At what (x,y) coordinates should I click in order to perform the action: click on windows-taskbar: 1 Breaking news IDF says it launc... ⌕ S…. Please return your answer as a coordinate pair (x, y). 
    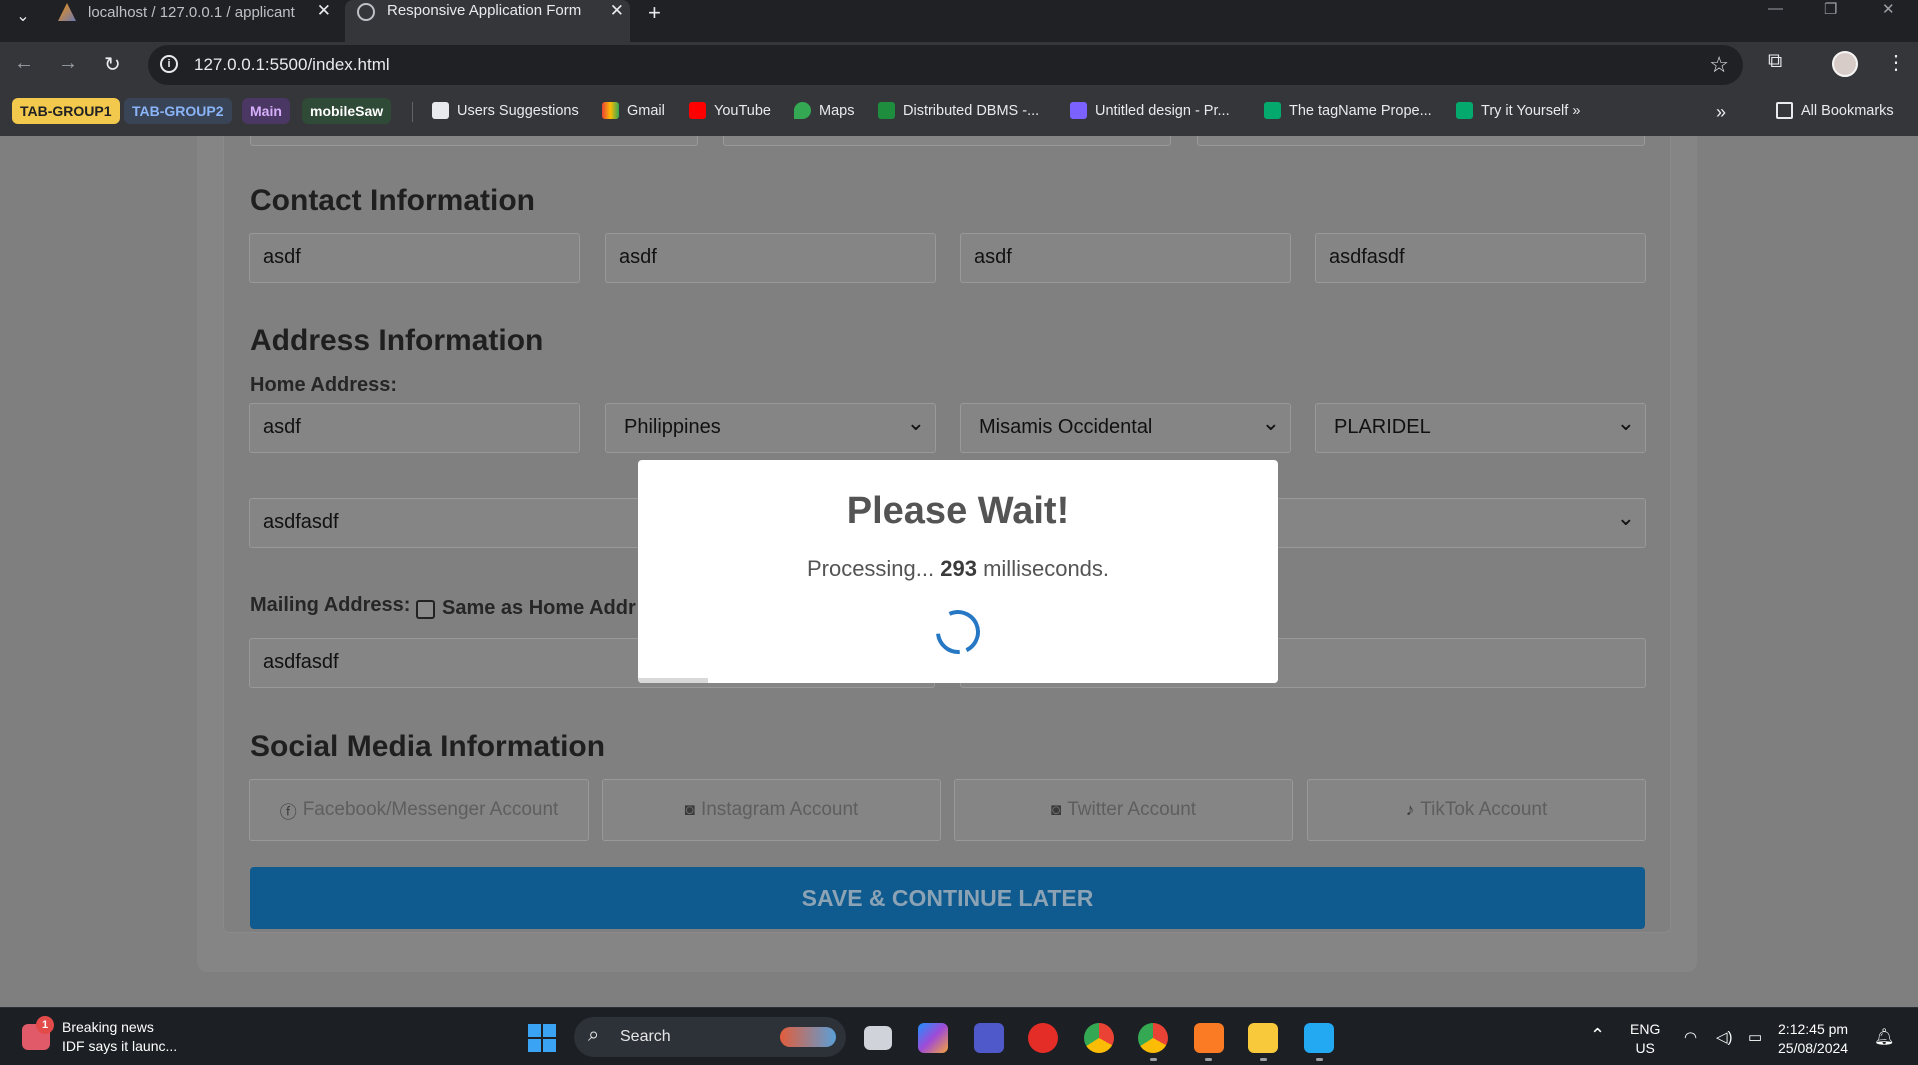
    Looking at the image, I should click on (959, 1036).